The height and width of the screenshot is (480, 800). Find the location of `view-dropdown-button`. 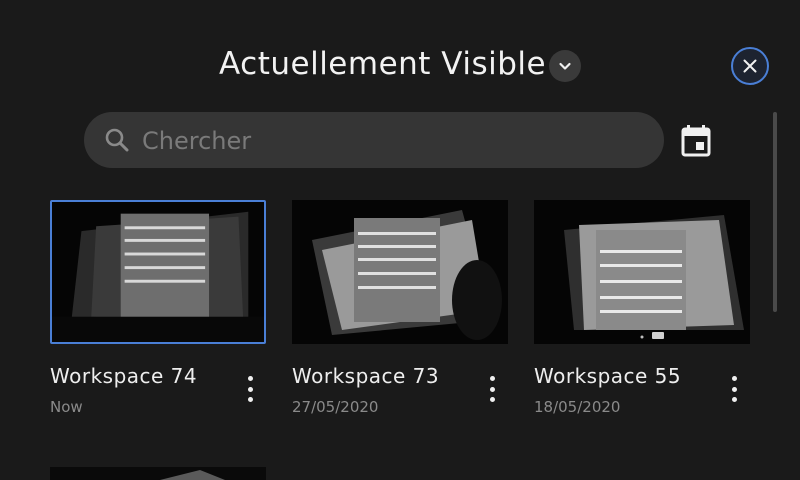

view-dropdown-button is located at coordinates (565, 66).